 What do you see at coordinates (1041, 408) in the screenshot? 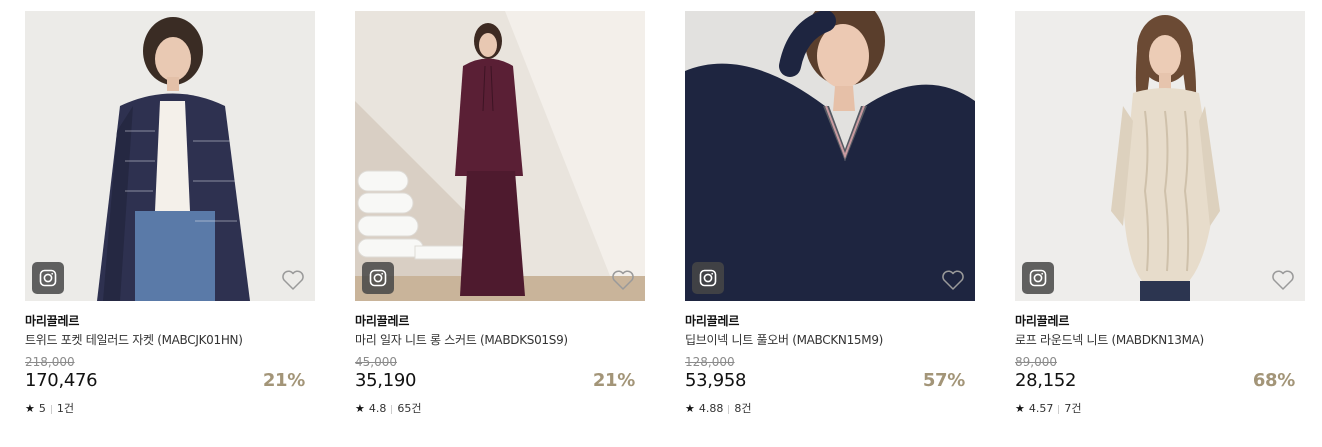
I see `rating-value: 4.57` at bounding box center [1041, 408].